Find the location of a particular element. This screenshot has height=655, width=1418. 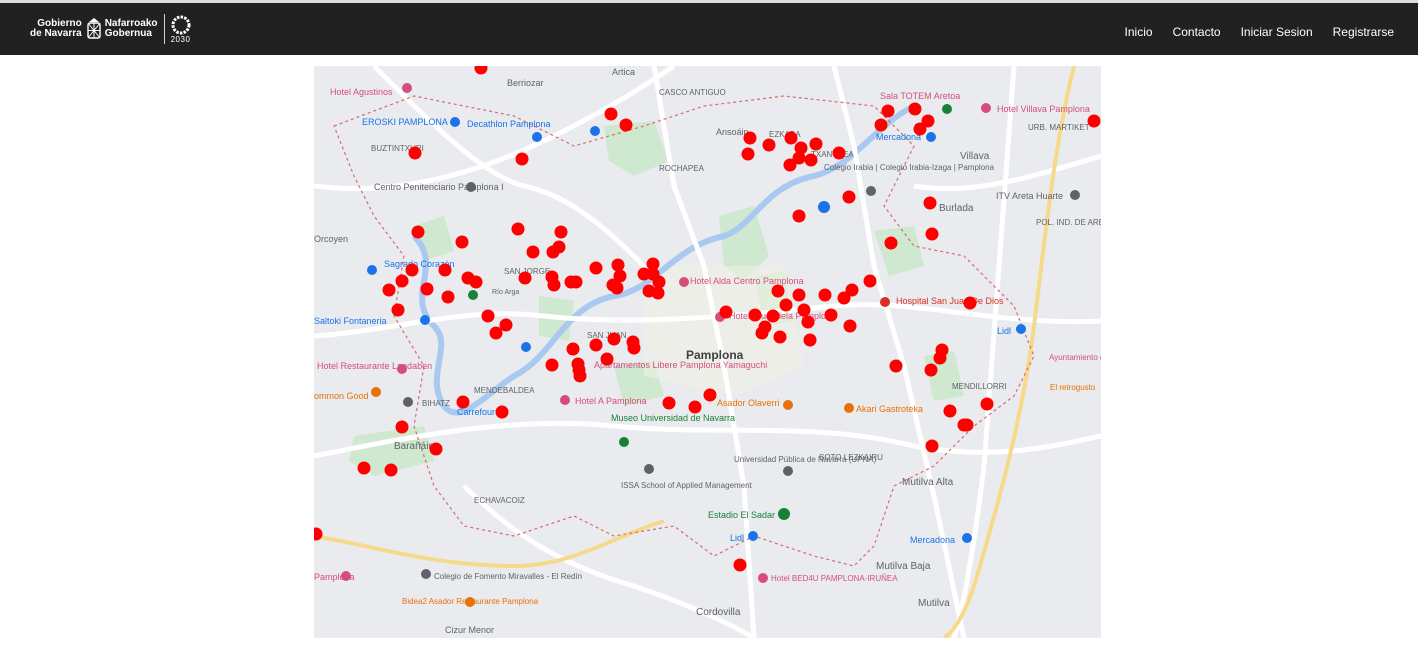

label-mutilva: Mutilva is located at coordinates (934, 603).